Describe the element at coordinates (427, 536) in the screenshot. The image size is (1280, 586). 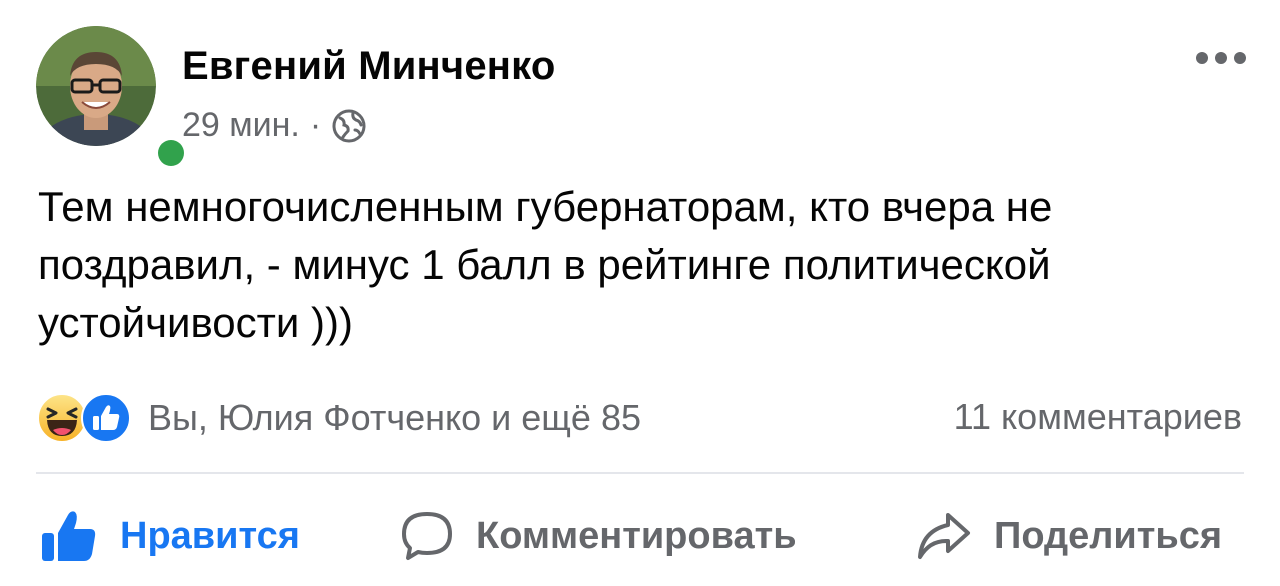
I see `comment-icon` at that location.